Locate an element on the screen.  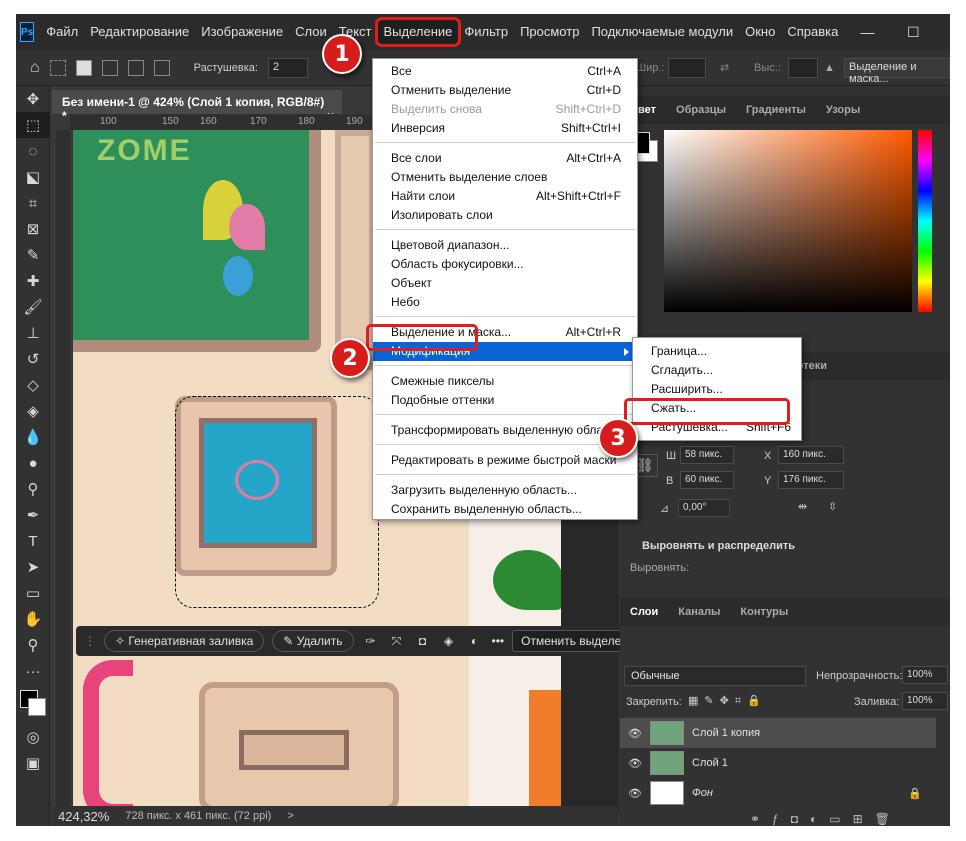
more-options-icon: ••• is located at coordinates (498, 641).